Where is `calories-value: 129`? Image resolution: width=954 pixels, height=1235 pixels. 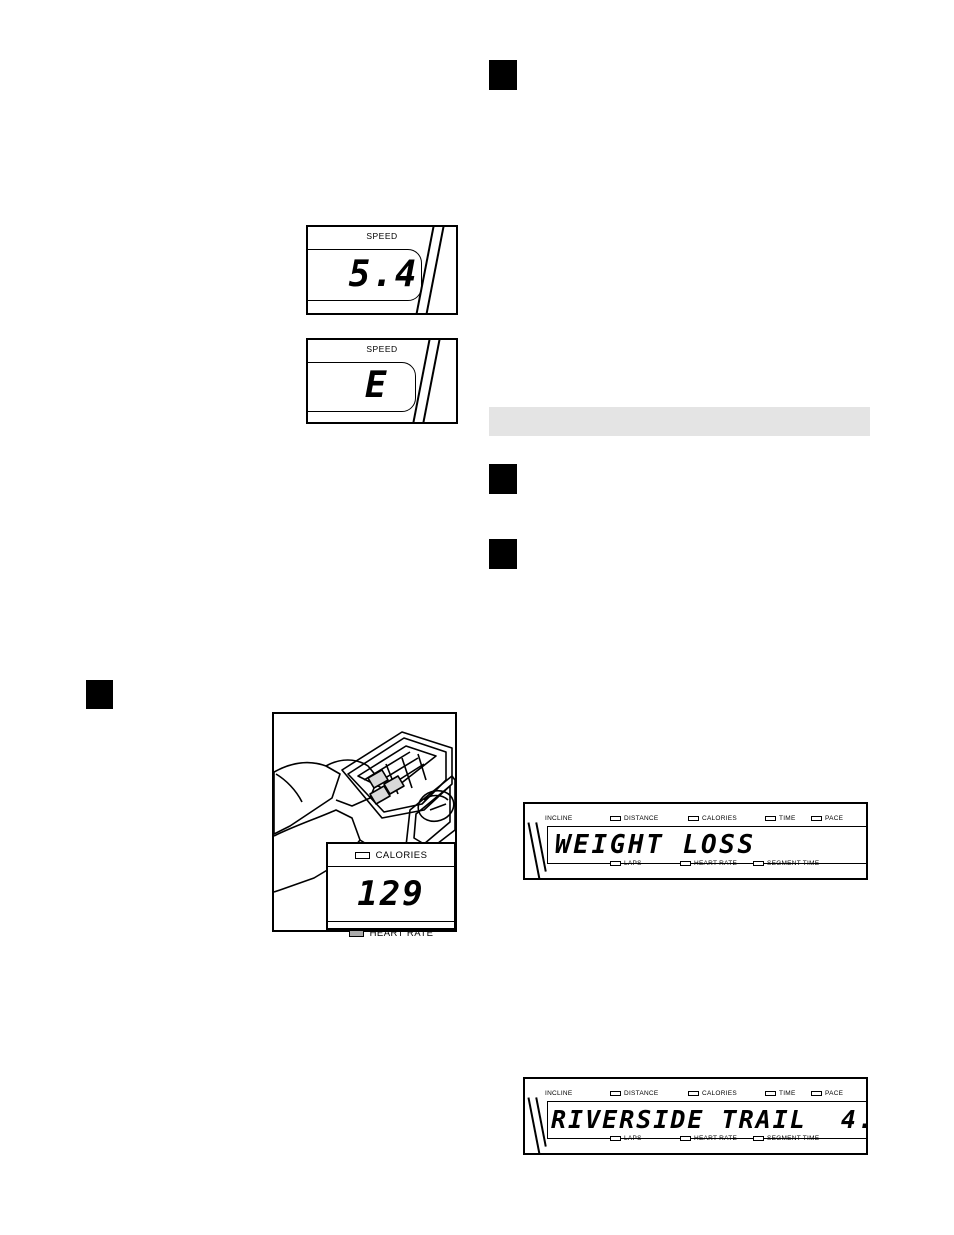
calories-value: 129 is located at coordinates (391, 894).